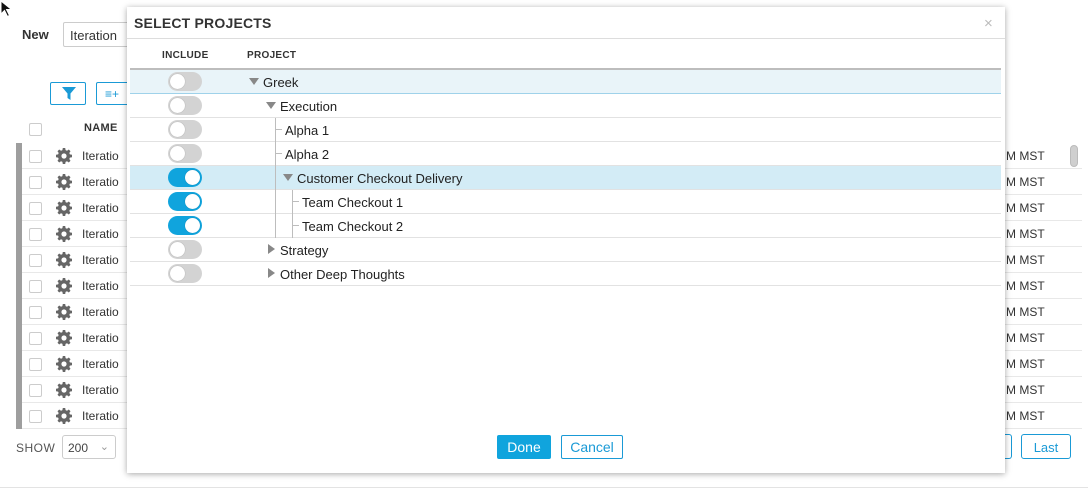 The image size is (1088, 503). Describe the element at coordinates (565, 130) in the screenshot. I see `project-row: Alpha 1` at that location.